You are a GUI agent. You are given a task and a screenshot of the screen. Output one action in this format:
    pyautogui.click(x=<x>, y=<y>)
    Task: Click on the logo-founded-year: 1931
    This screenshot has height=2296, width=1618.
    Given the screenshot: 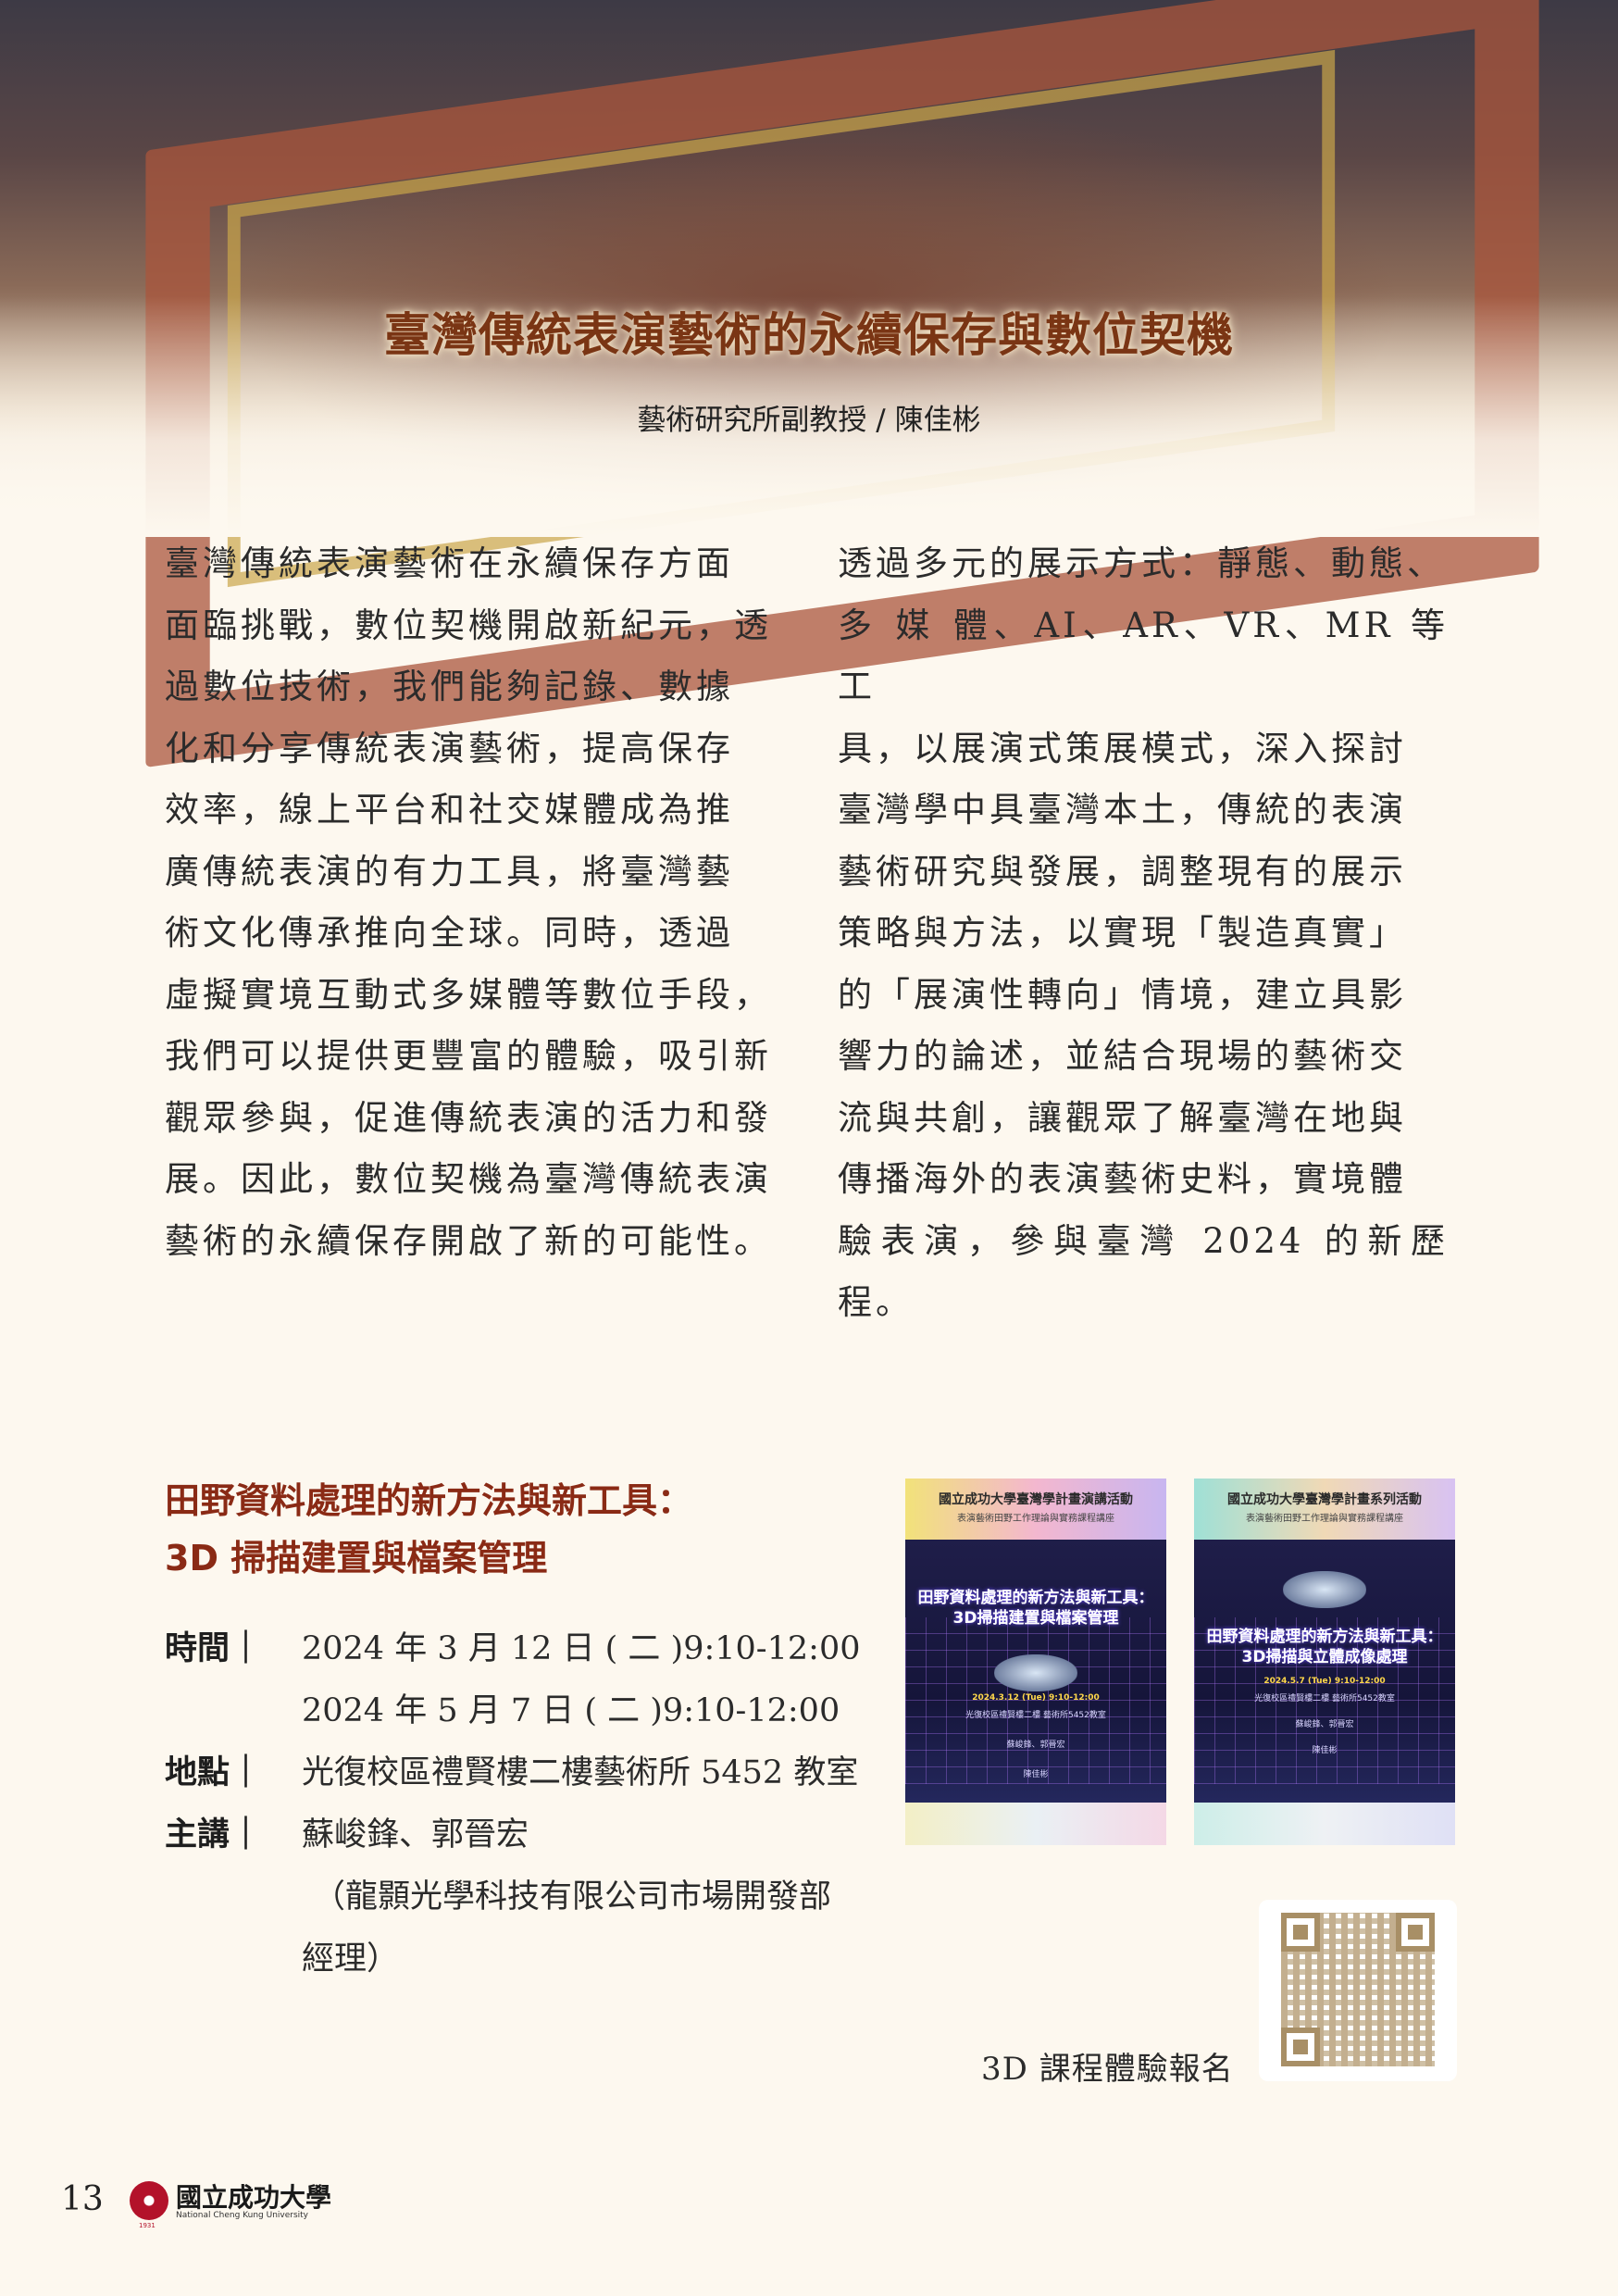 What is the action you would take?
    pyautogui.click(x=147, y=2225)
    